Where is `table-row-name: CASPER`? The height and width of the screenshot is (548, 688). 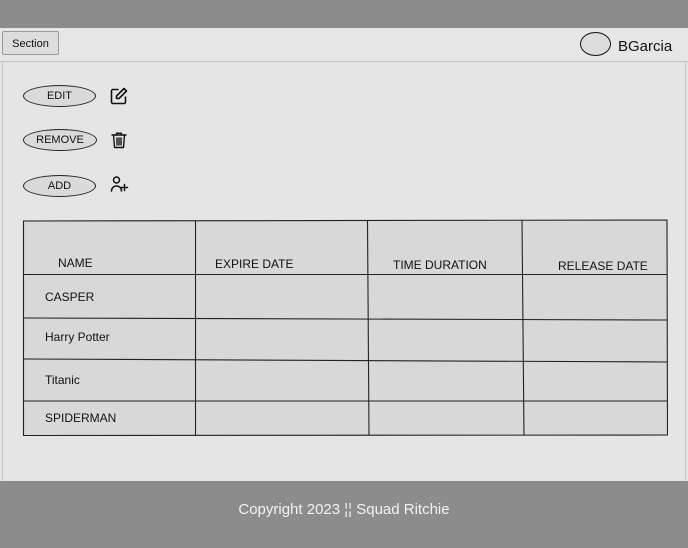 table-row-name: CASPER is located at coordinates (69, 297).